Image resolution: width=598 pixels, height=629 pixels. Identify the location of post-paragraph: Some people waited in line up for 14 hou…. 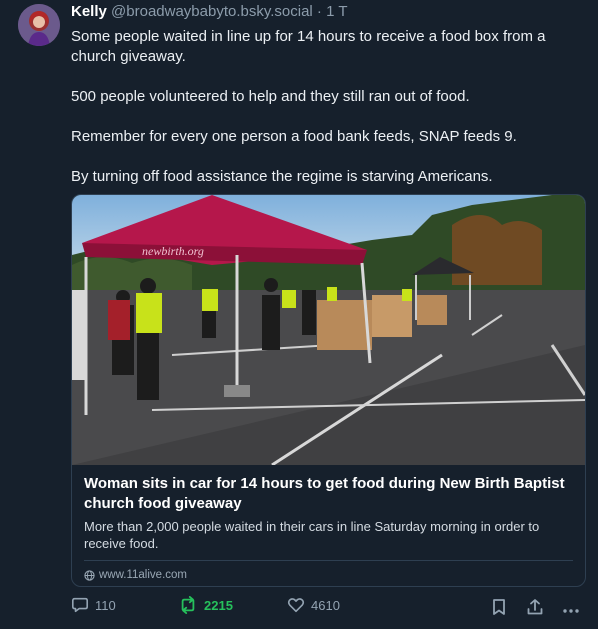
(308, 46).